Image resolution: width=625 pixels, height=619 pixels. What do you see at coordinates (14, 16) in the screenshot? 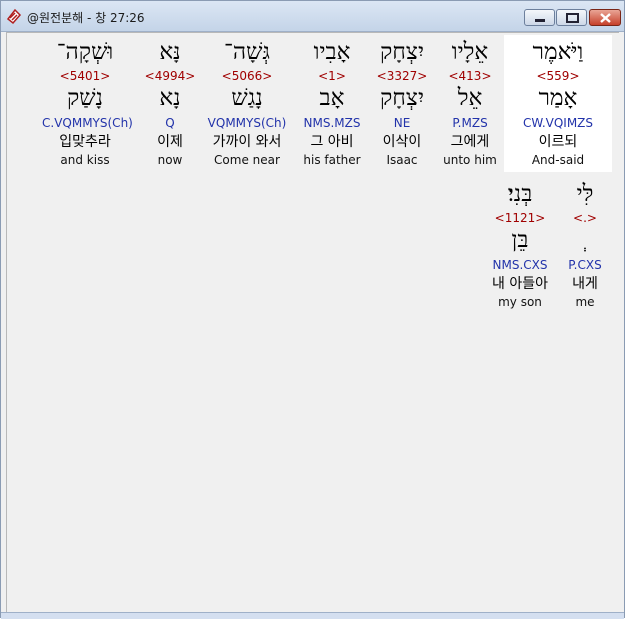
I see `app-icon` at bounding box center [14, 16].